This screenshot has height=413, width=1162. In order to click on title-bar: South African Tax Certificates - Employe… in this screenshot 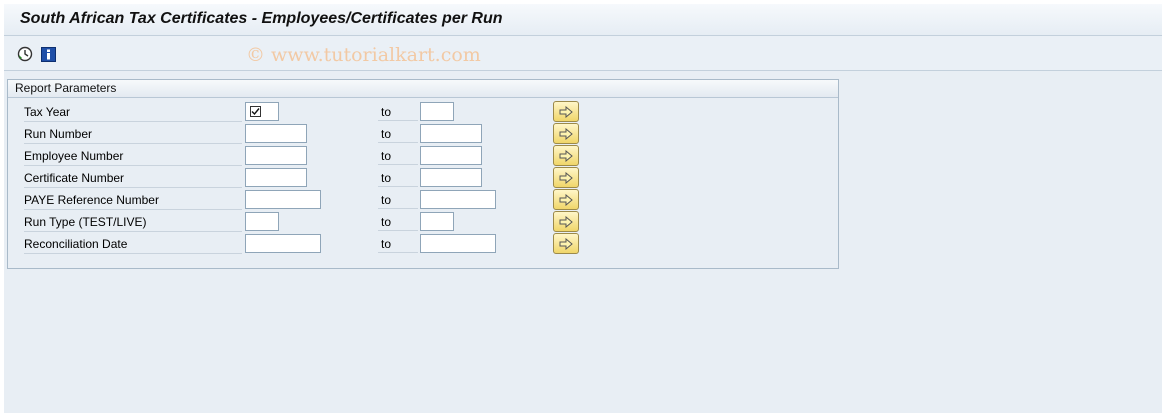, I will do `click(583, 20)`.